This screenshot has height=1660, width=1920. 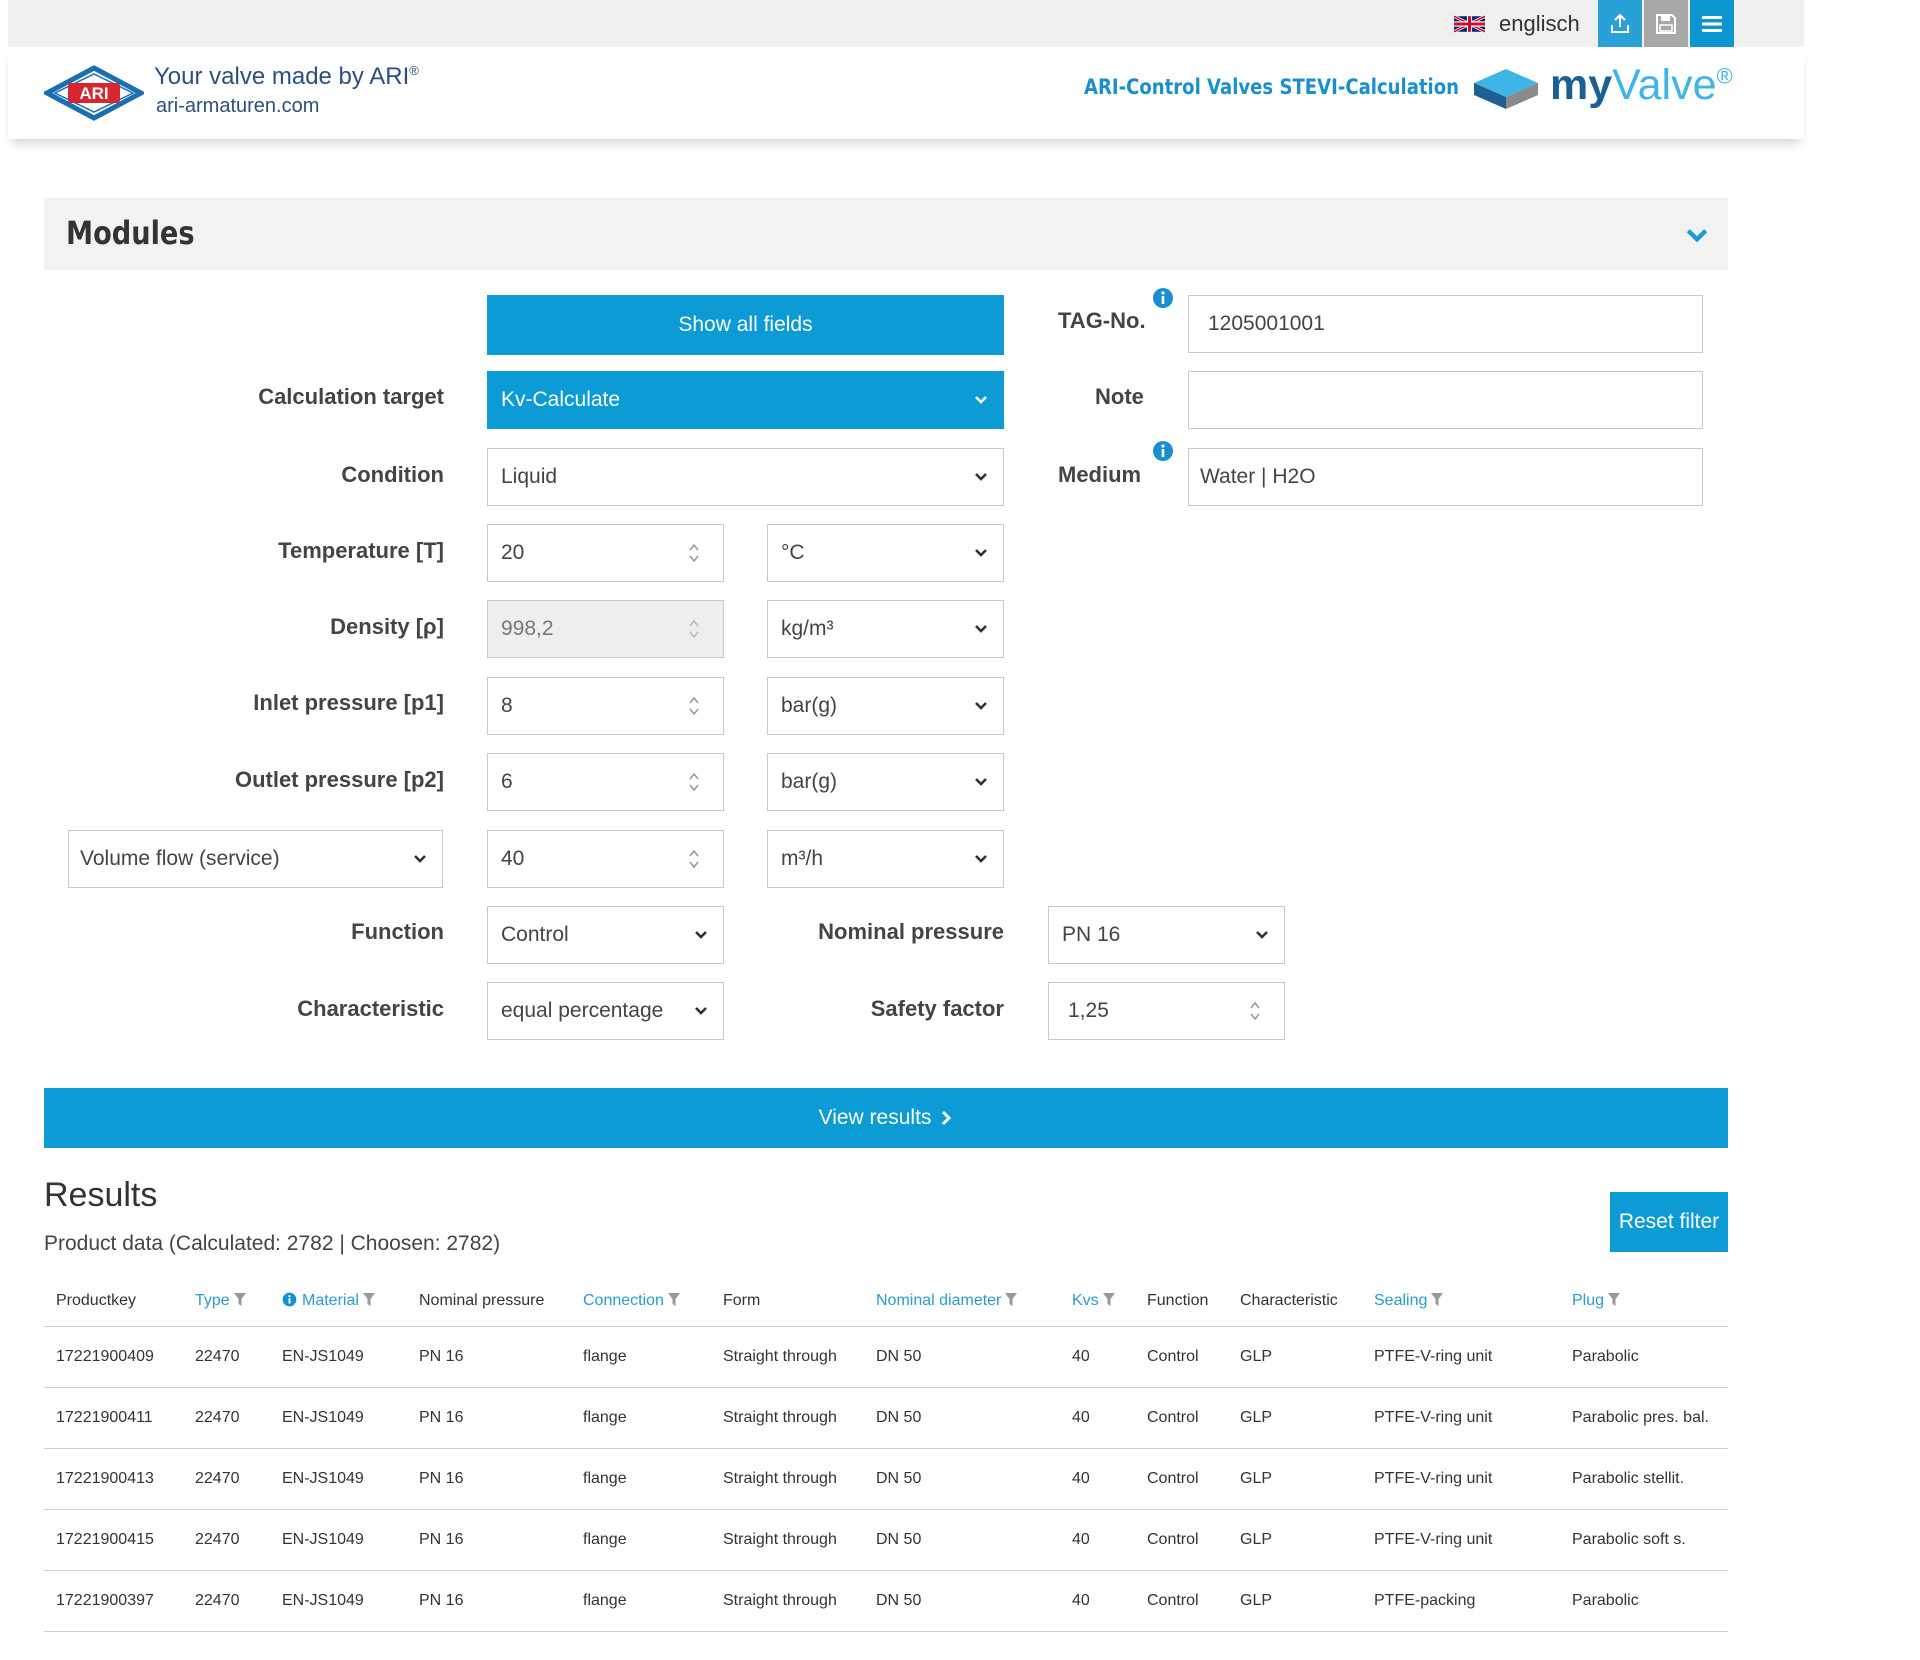 I want to click on col-header-plug: Plug, so click(x=1644, y=1301).